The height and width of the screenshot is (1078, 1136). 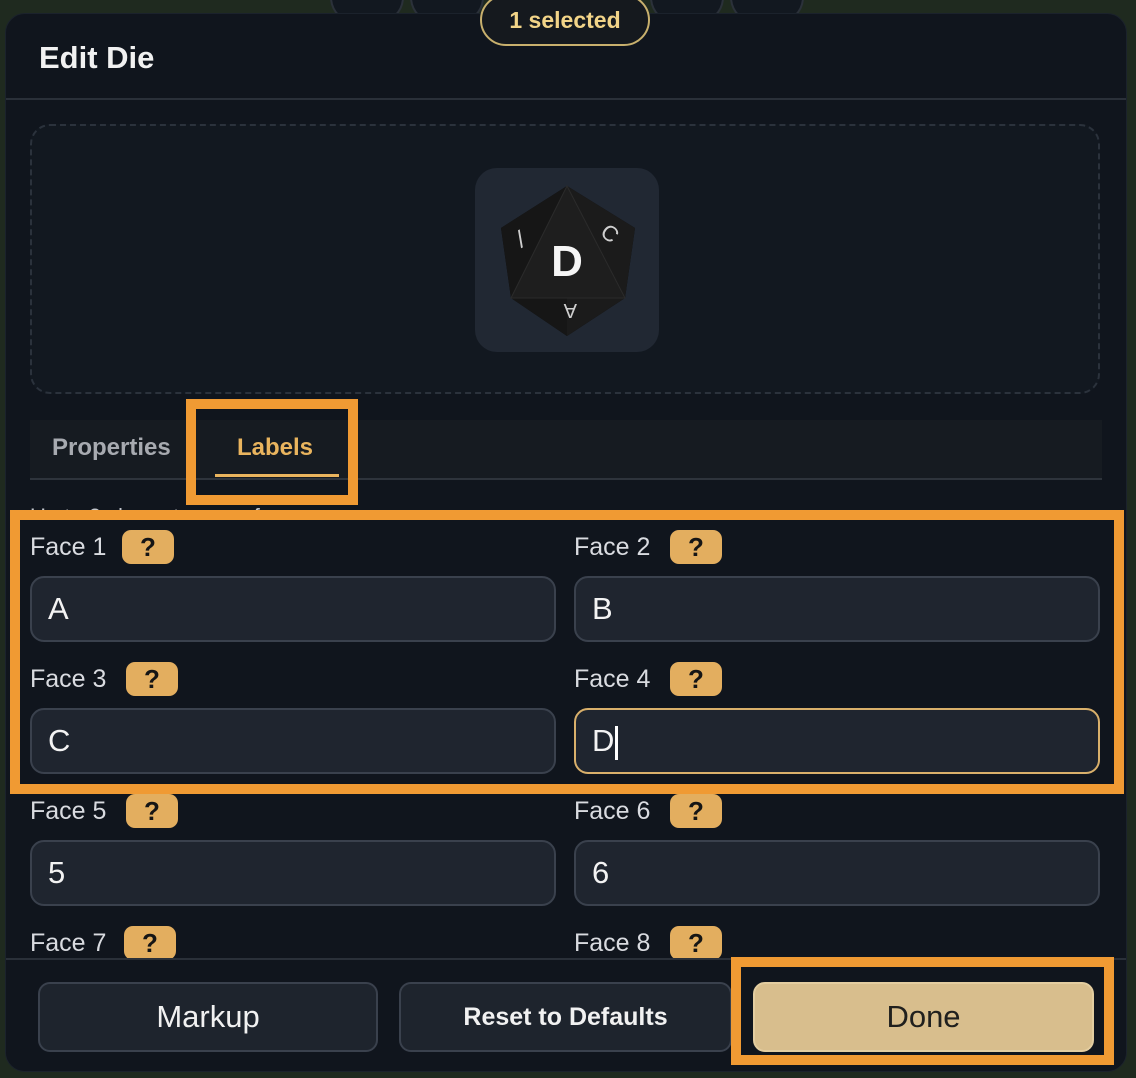 I want to click on text-caret, so click(x=617, y=742).